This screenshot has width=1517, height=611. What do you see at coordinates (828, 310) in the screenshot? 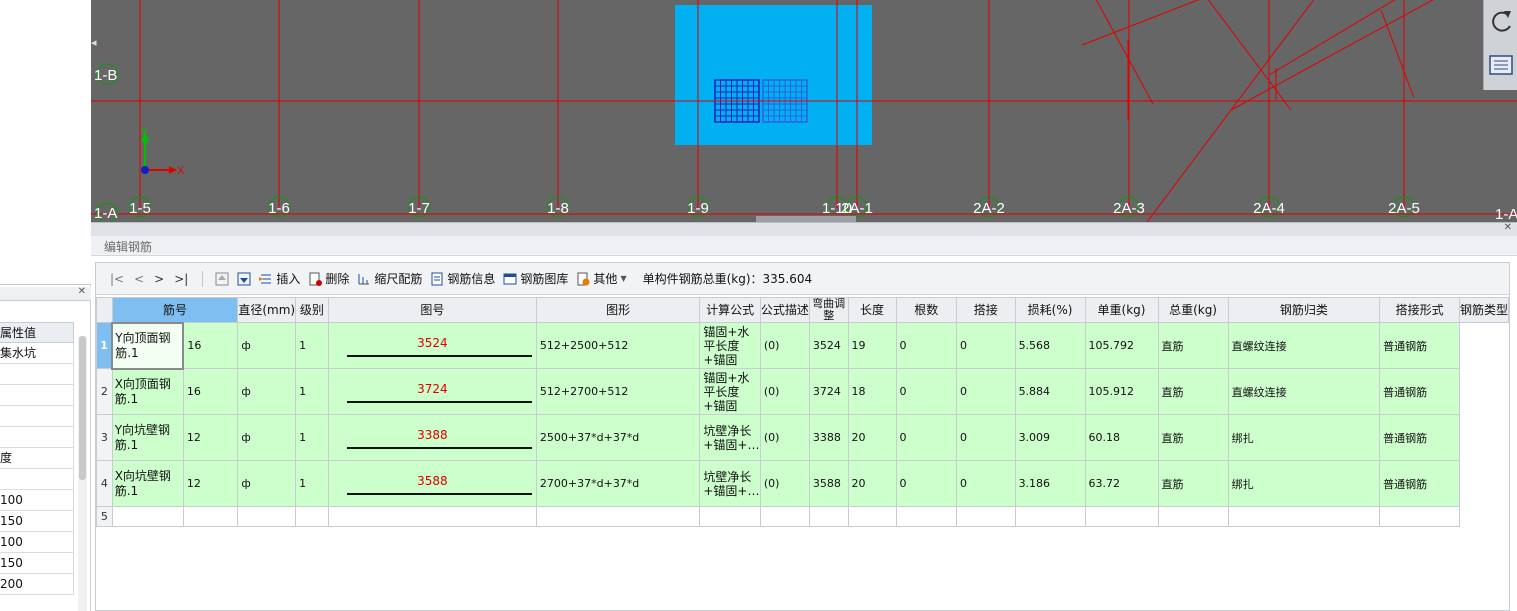
I see `column-header-bend-adjust: 弯曲调整` at bounding box center [828, 310].